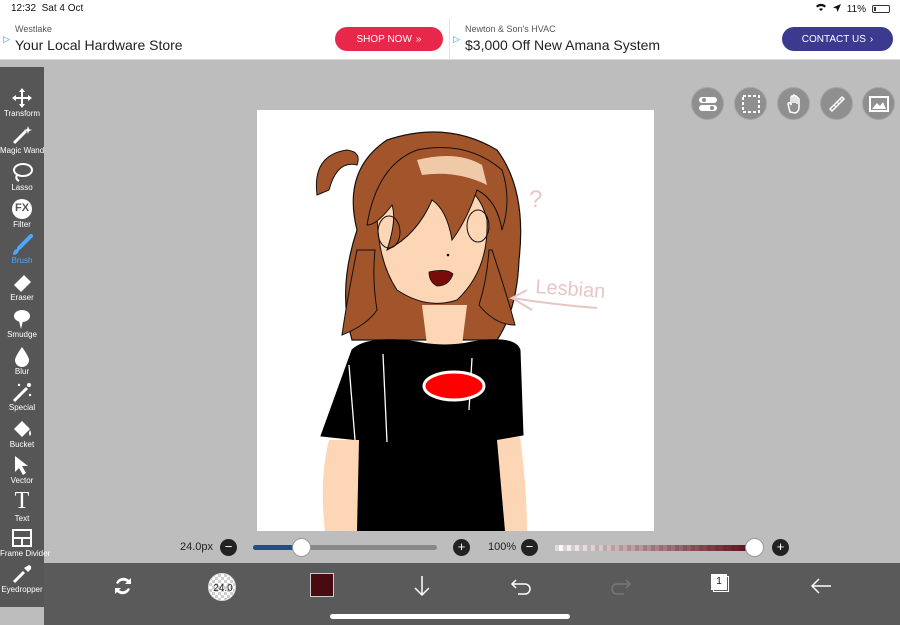 This screenshot has width=900, height=625. I want to click on opacity-increase-button: +, so click(780, 547).